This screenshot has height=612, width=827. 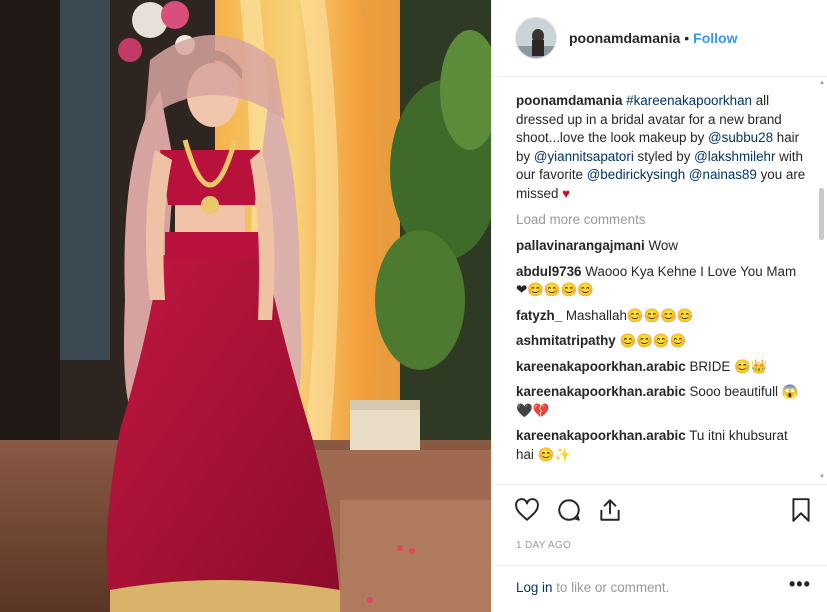 I want to click on avatar-image, so click(x=536, y=38).